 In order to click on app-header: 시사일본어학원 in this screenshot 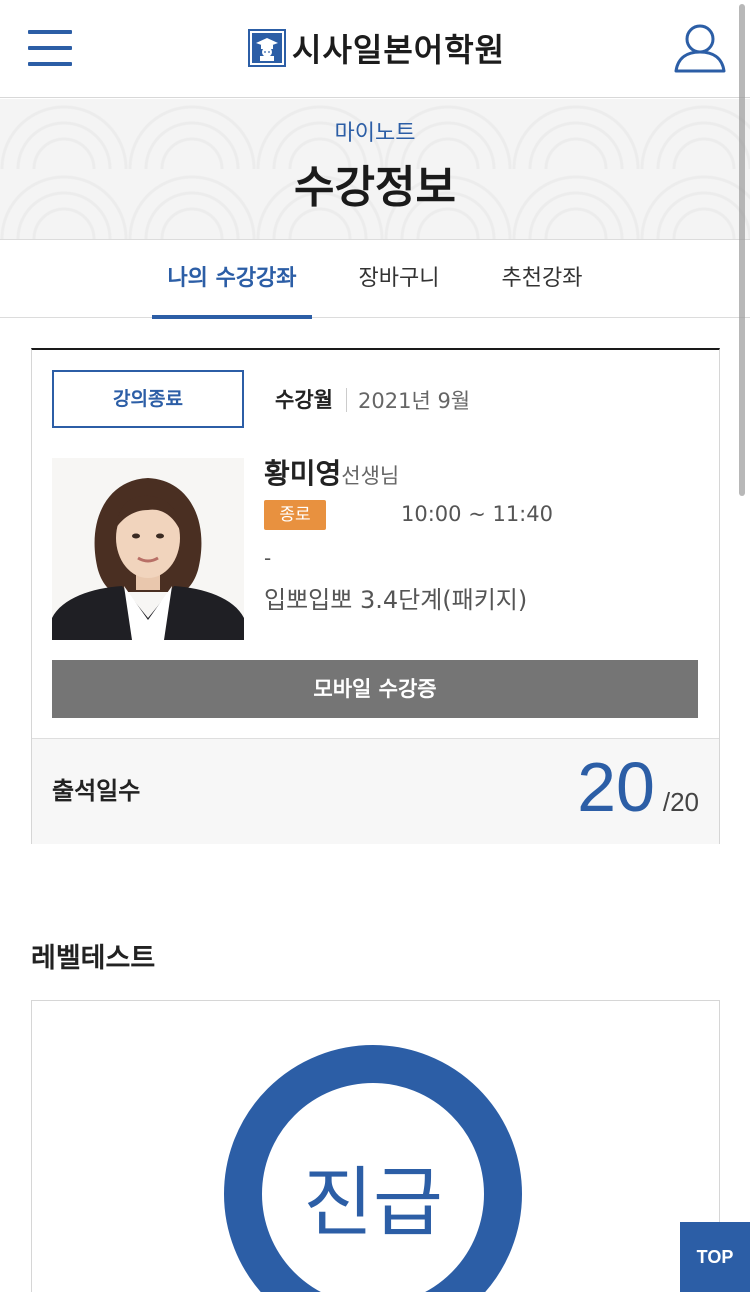, I will do `click(375, 49)`.